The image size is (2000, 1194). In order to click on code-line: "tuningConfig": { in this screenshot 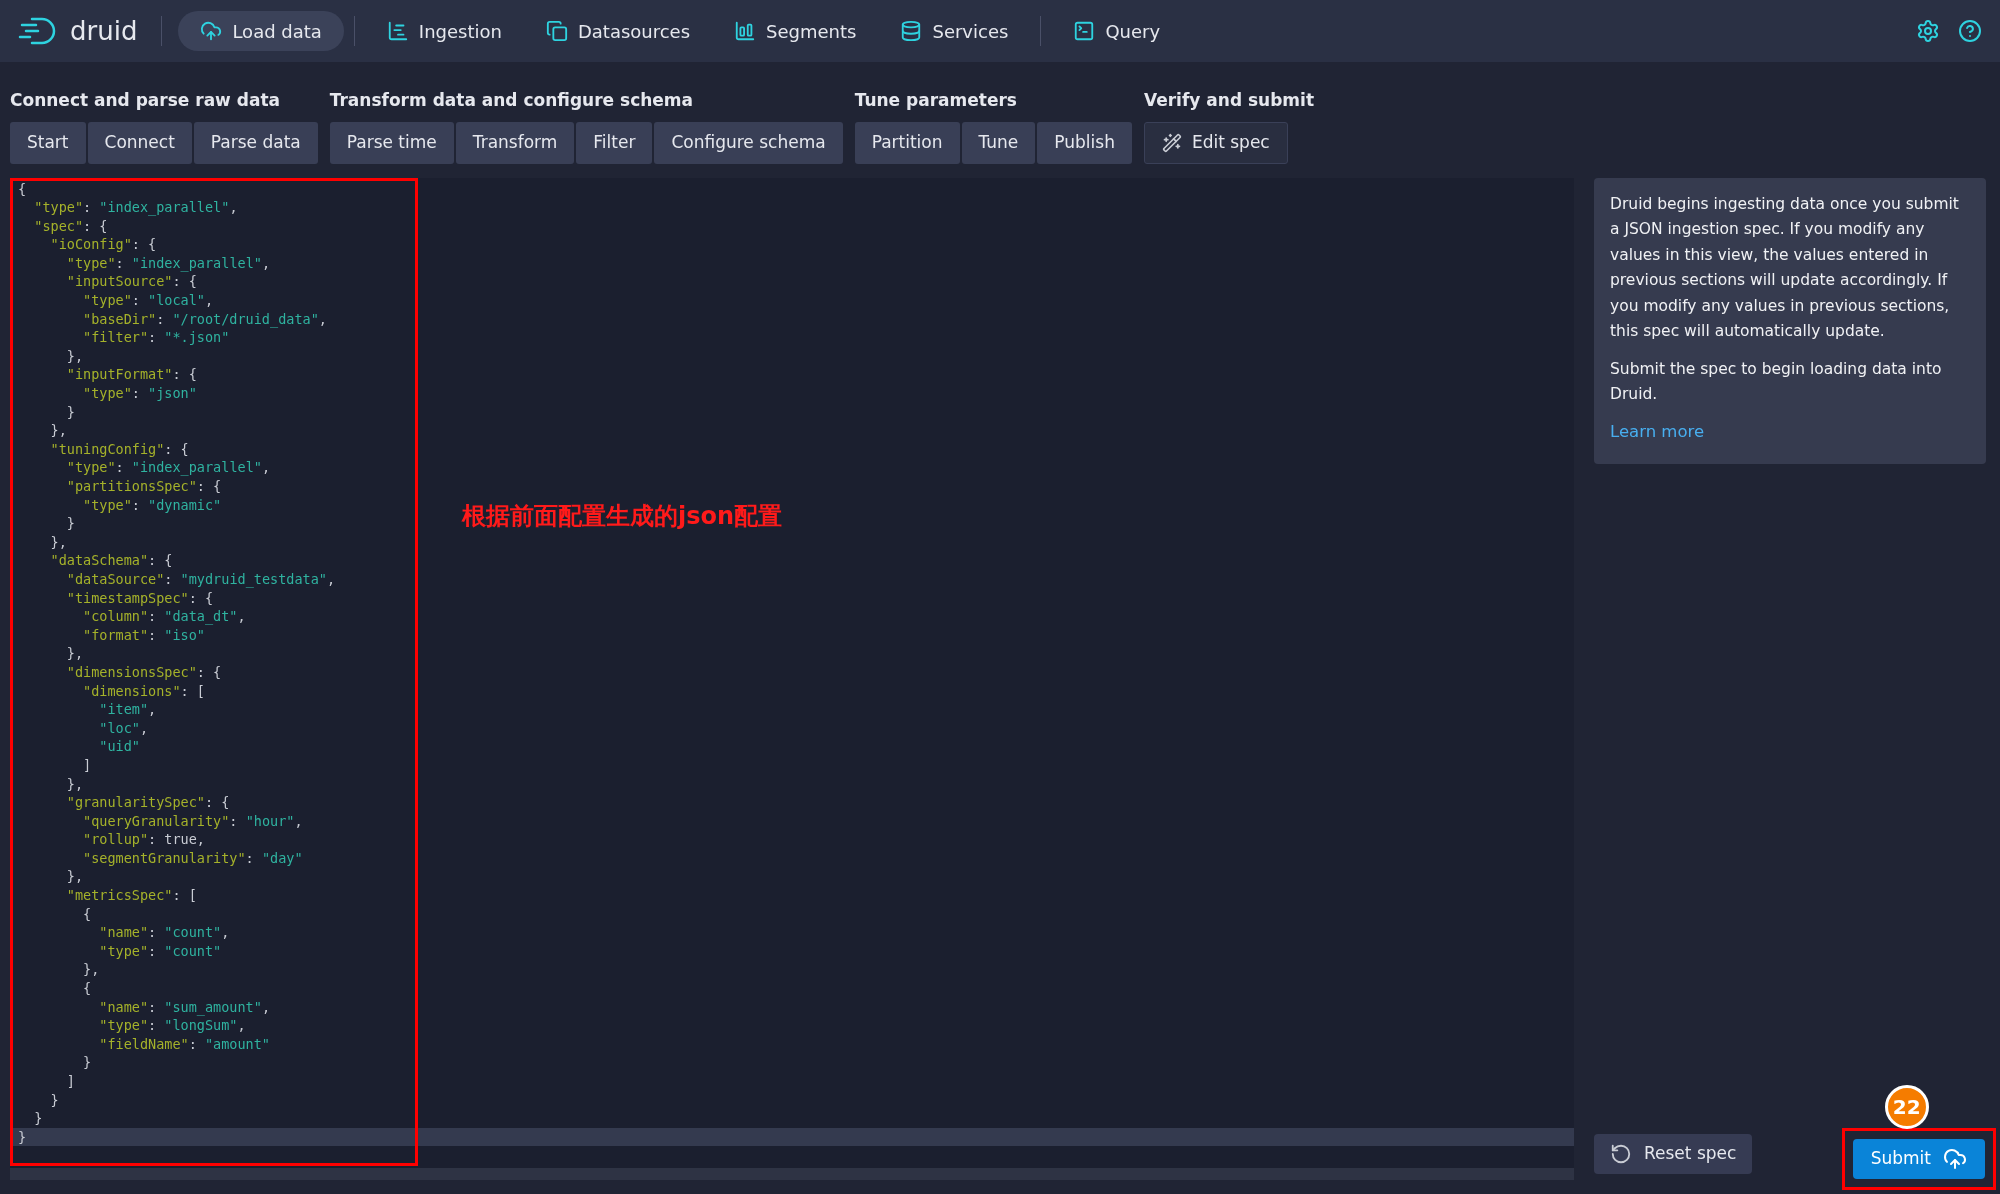, I will do `click(119, 448)`.